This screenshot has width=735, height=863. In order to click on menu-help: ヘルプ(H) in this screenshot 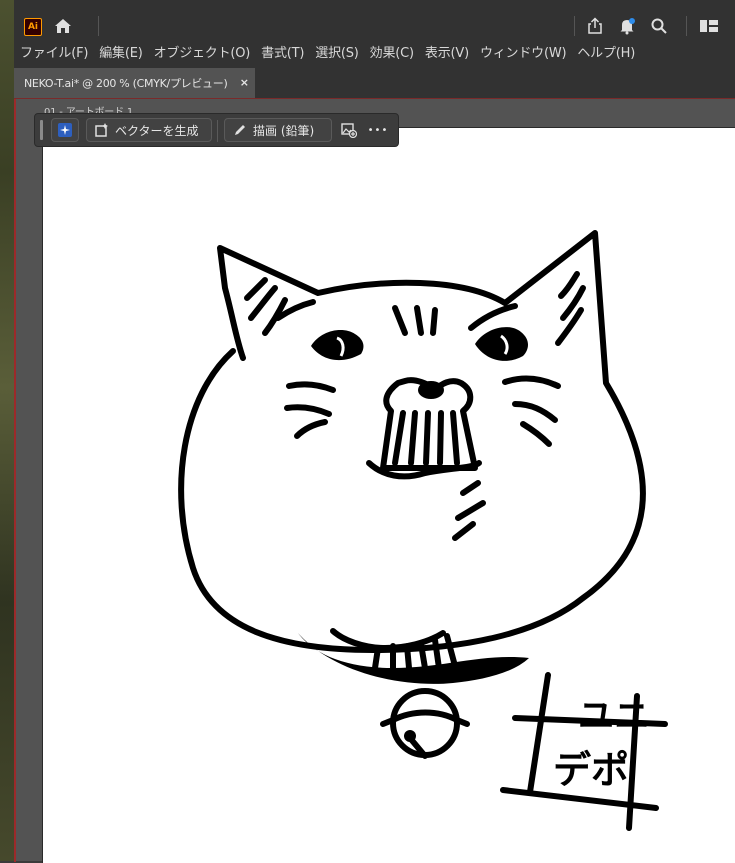, I will do `click(606, 51)`.